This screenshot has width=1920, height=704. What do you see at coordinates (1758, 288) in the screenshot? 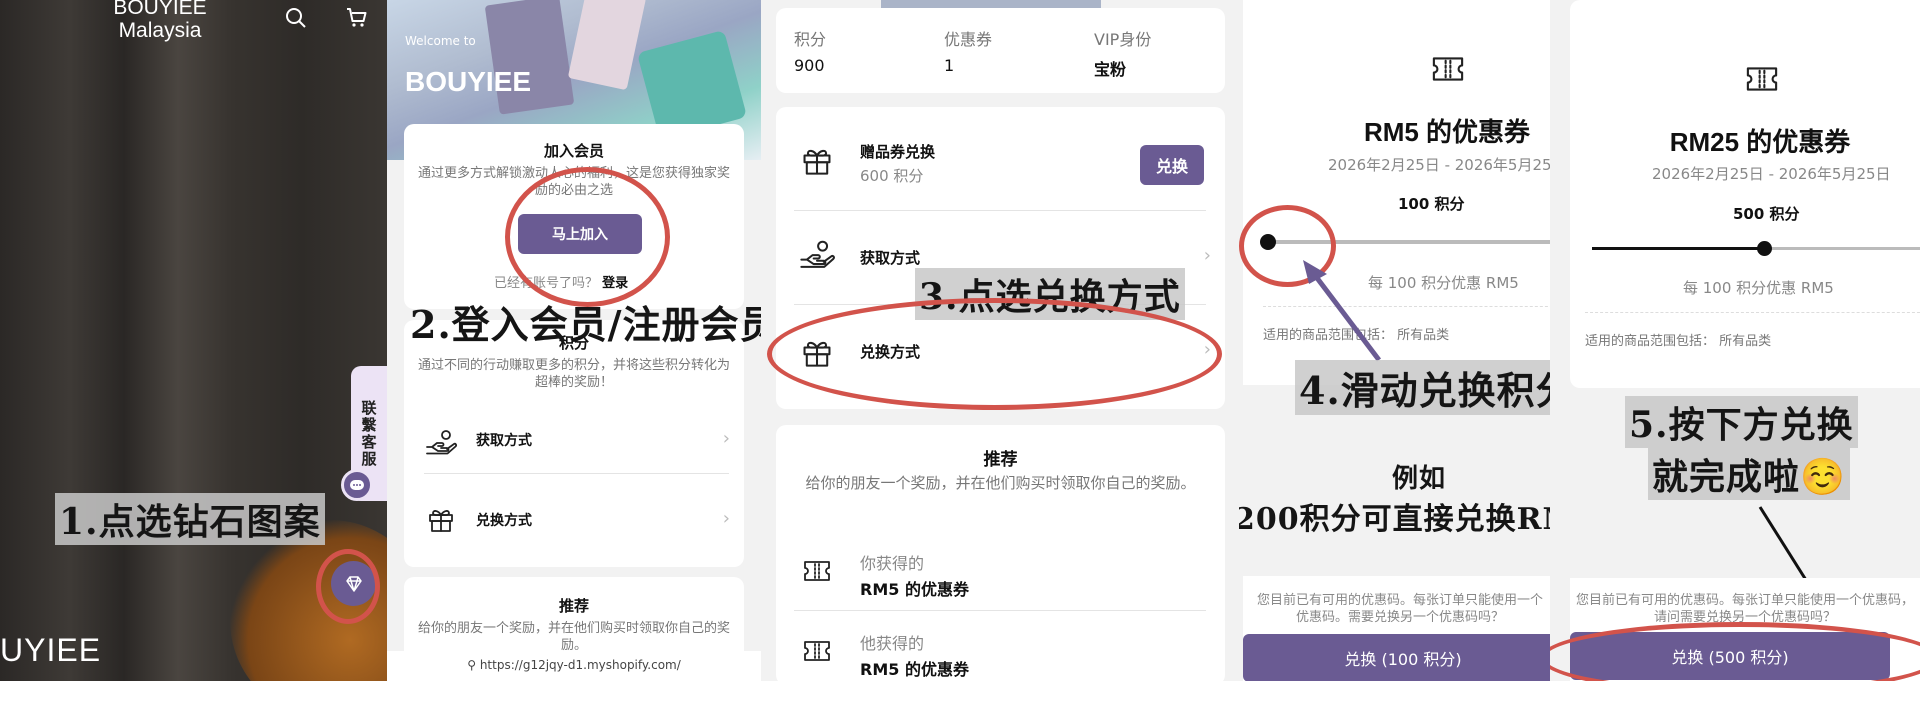
I see `rate-text: 每 100 积分优惠 RM5` at bounding box center [1758, 288].